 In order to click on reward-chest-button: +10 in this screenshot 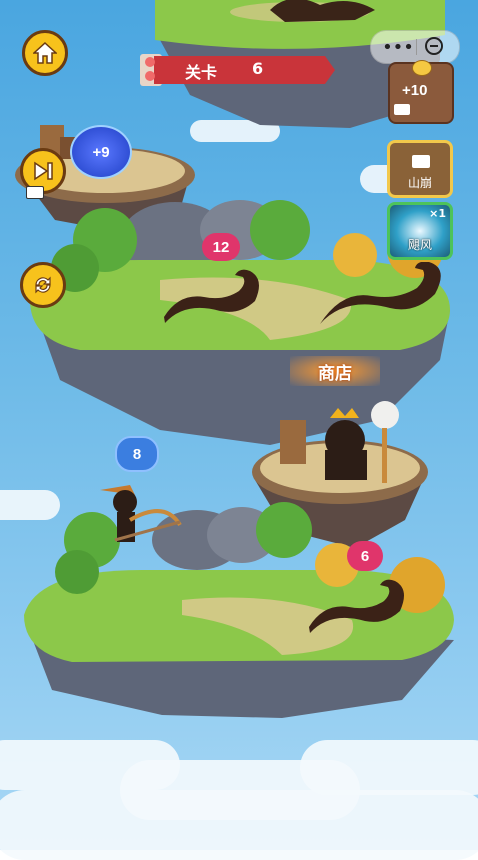, I will do `click(421, 92)`.